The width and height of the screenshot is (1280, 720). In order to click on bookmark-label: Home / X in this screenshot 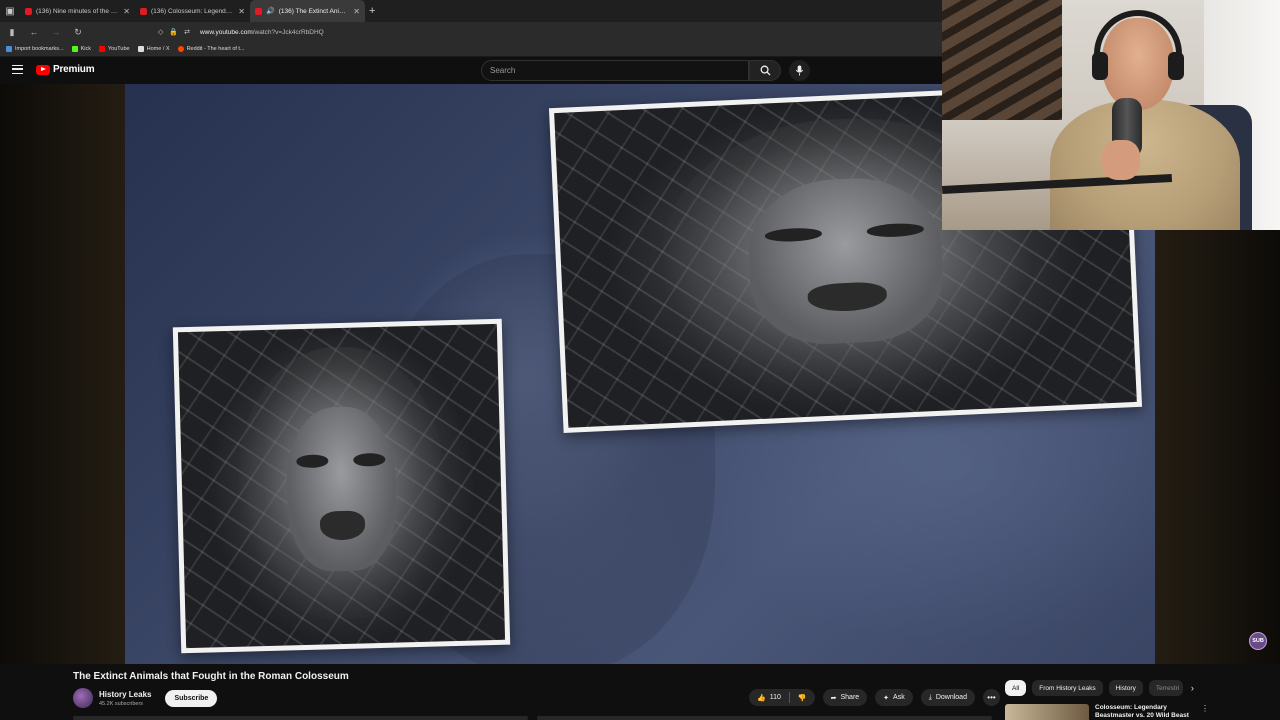, I will do `click(158, 49)`.